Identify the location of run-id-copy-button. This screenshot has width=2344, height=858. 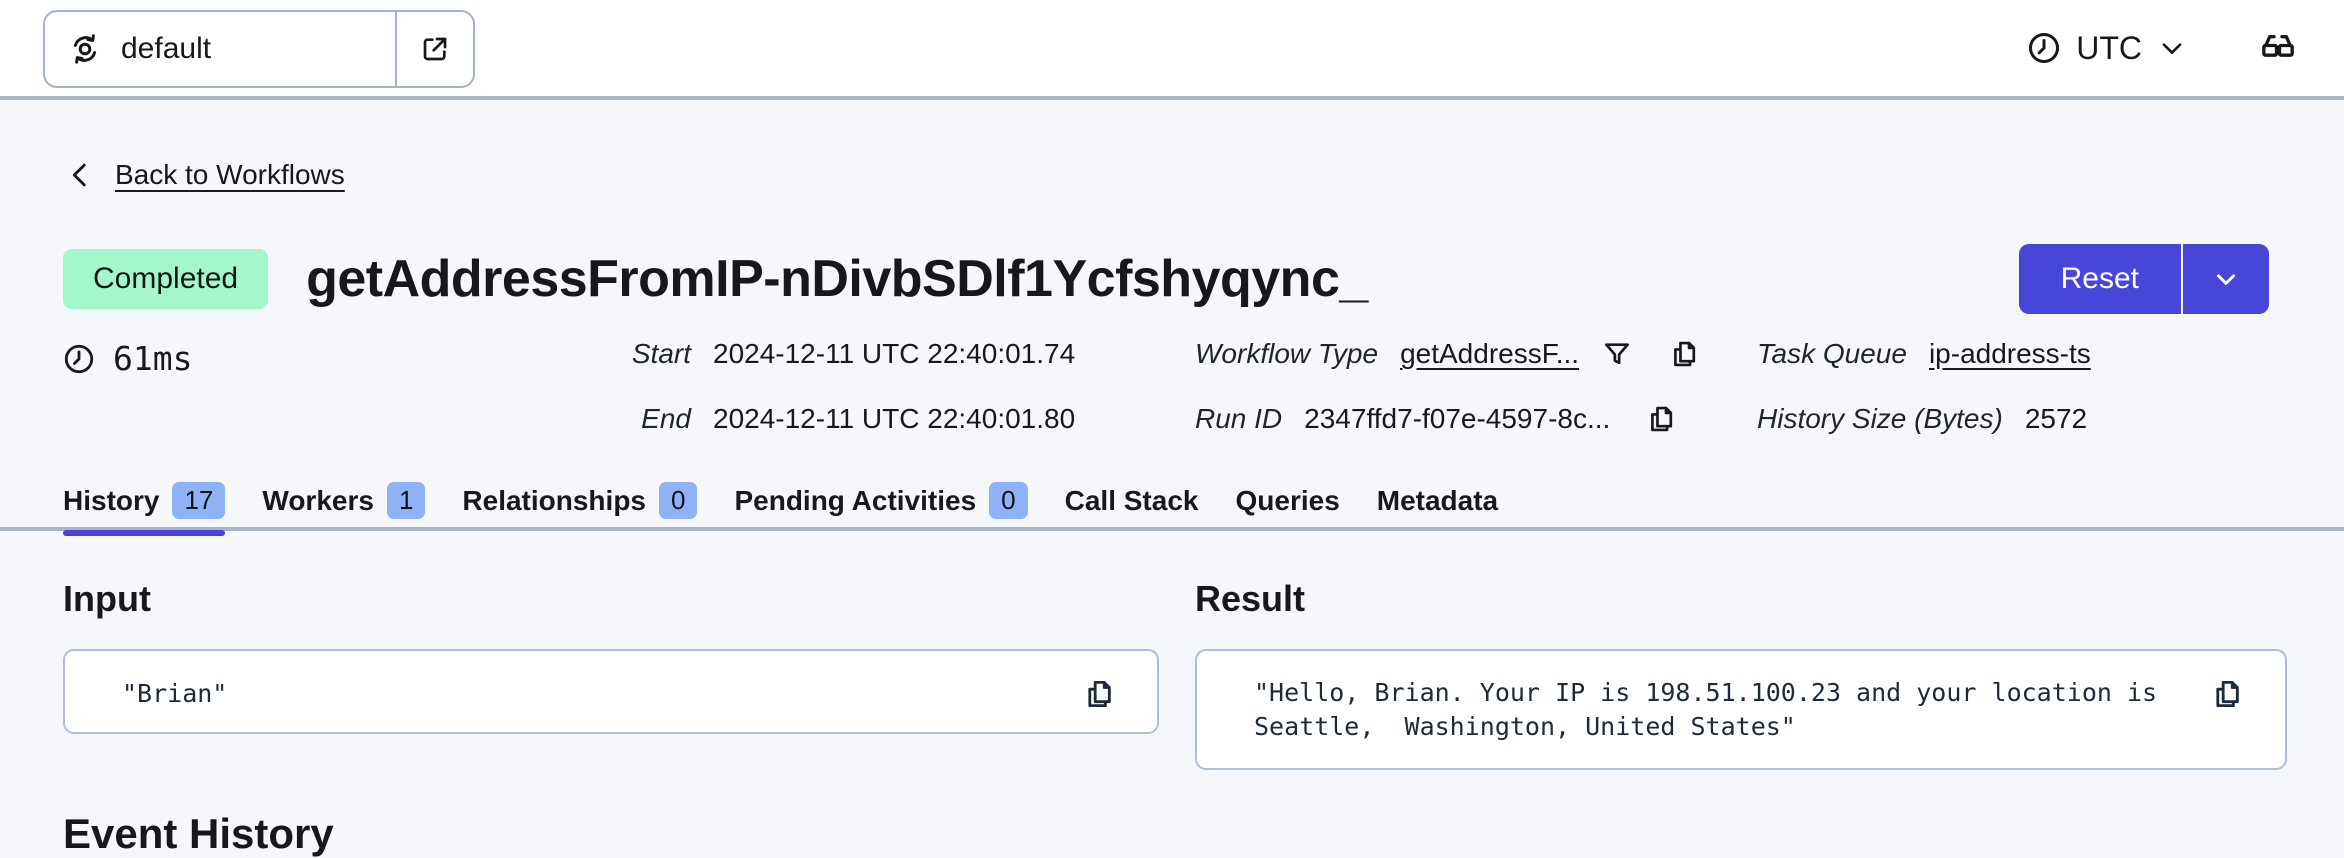
(1662, 419).